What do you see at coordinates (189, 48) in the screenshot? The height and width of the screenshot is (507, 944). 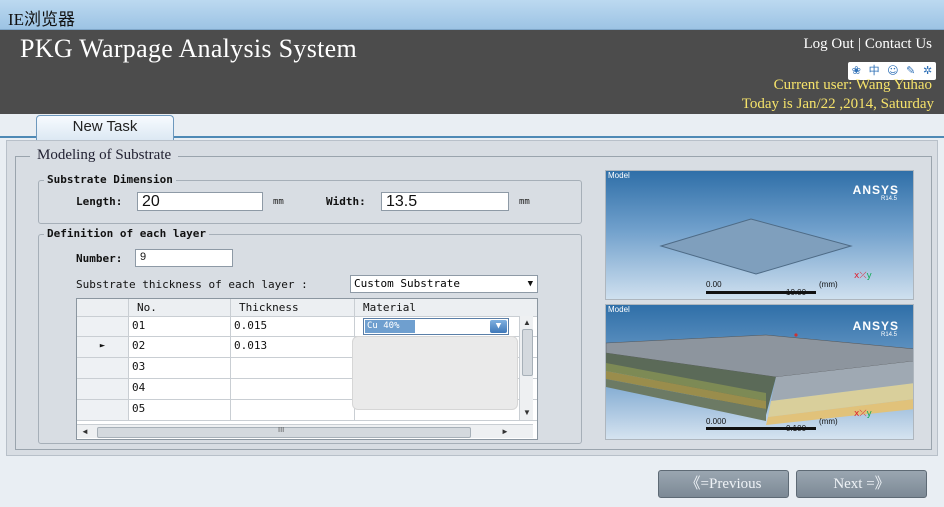 I see `app-title: PKG Warpage Analysis System` at bounding box center [189, 48].